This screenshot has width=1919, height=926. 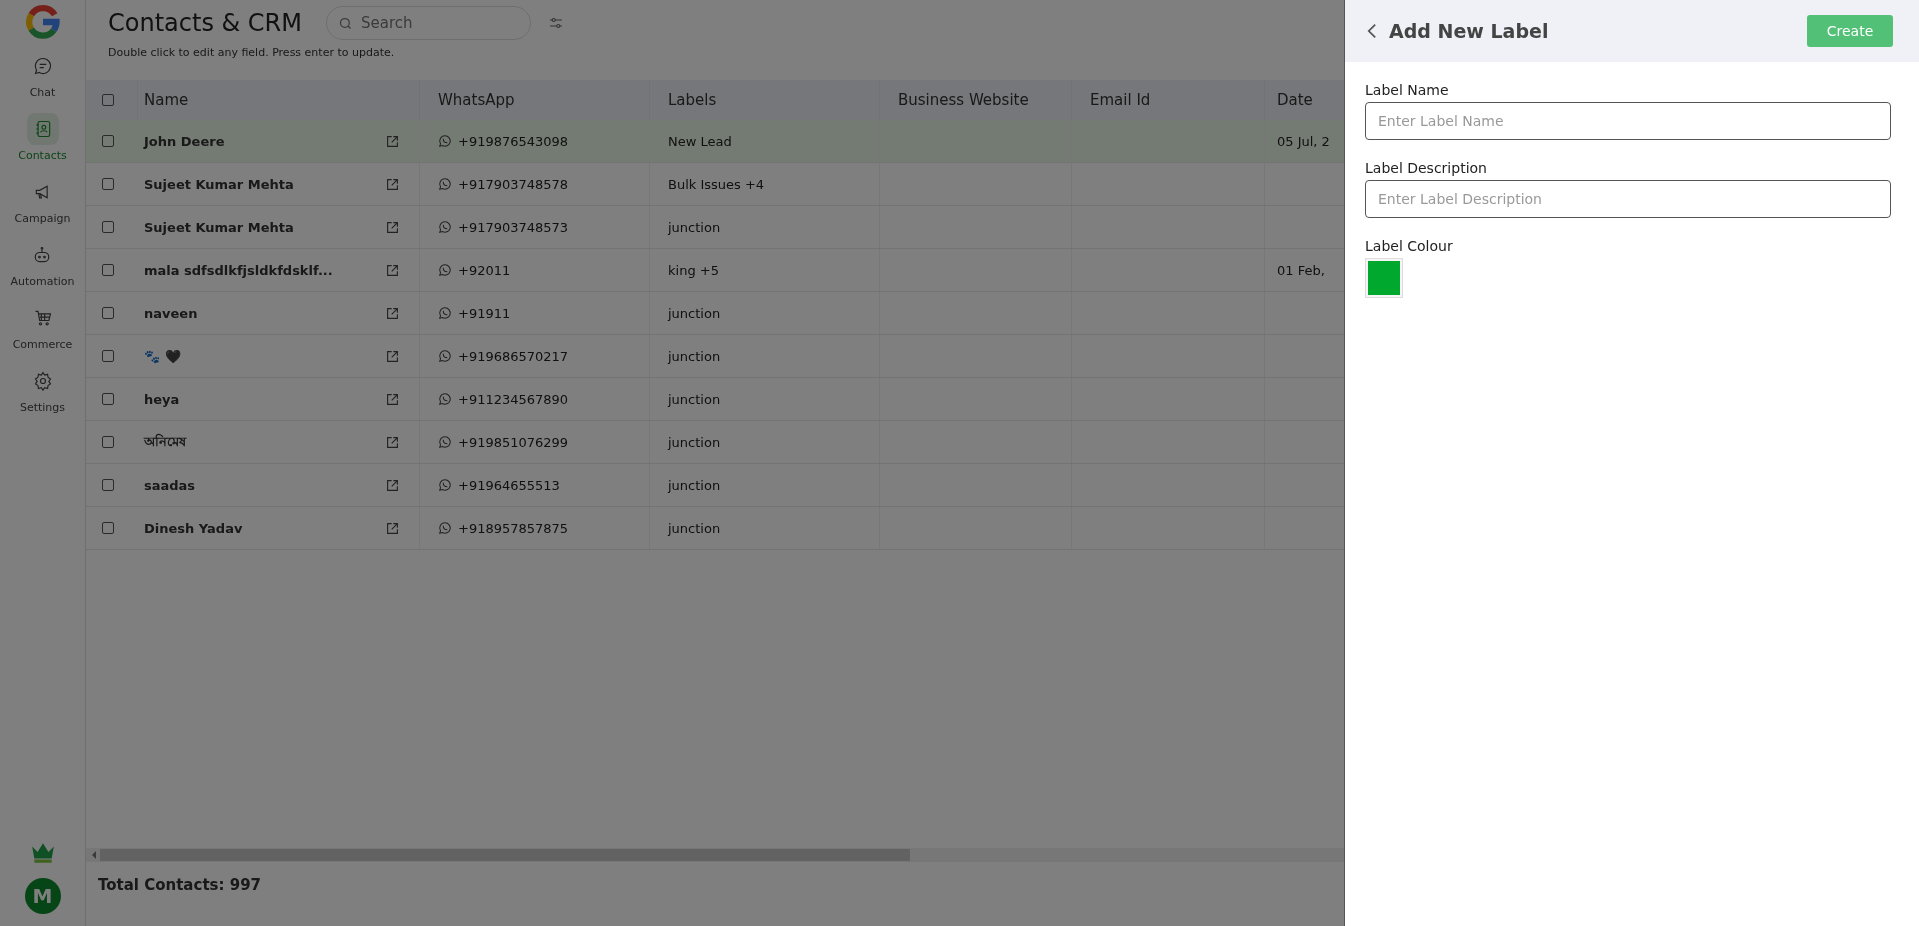 I want to click on column-header: Labels, so click(x=692, y=100).